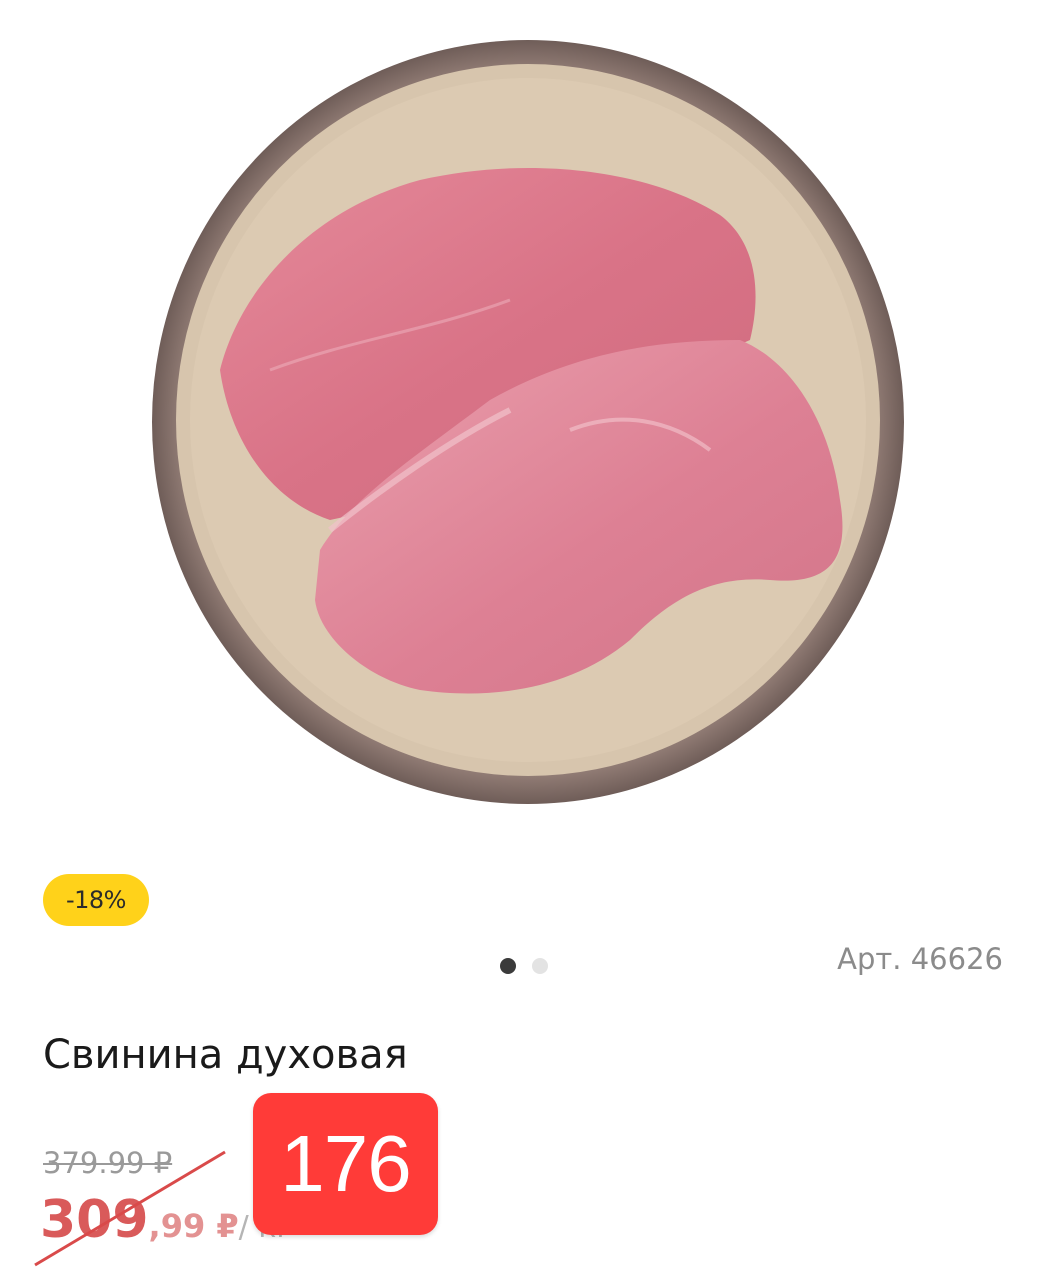 This screenshot has height=1280, width=1049. What do you see at coordinates (94, 1220) in the screenshot?
I see `price-integer: 309` at bounding box center [94, 1220].